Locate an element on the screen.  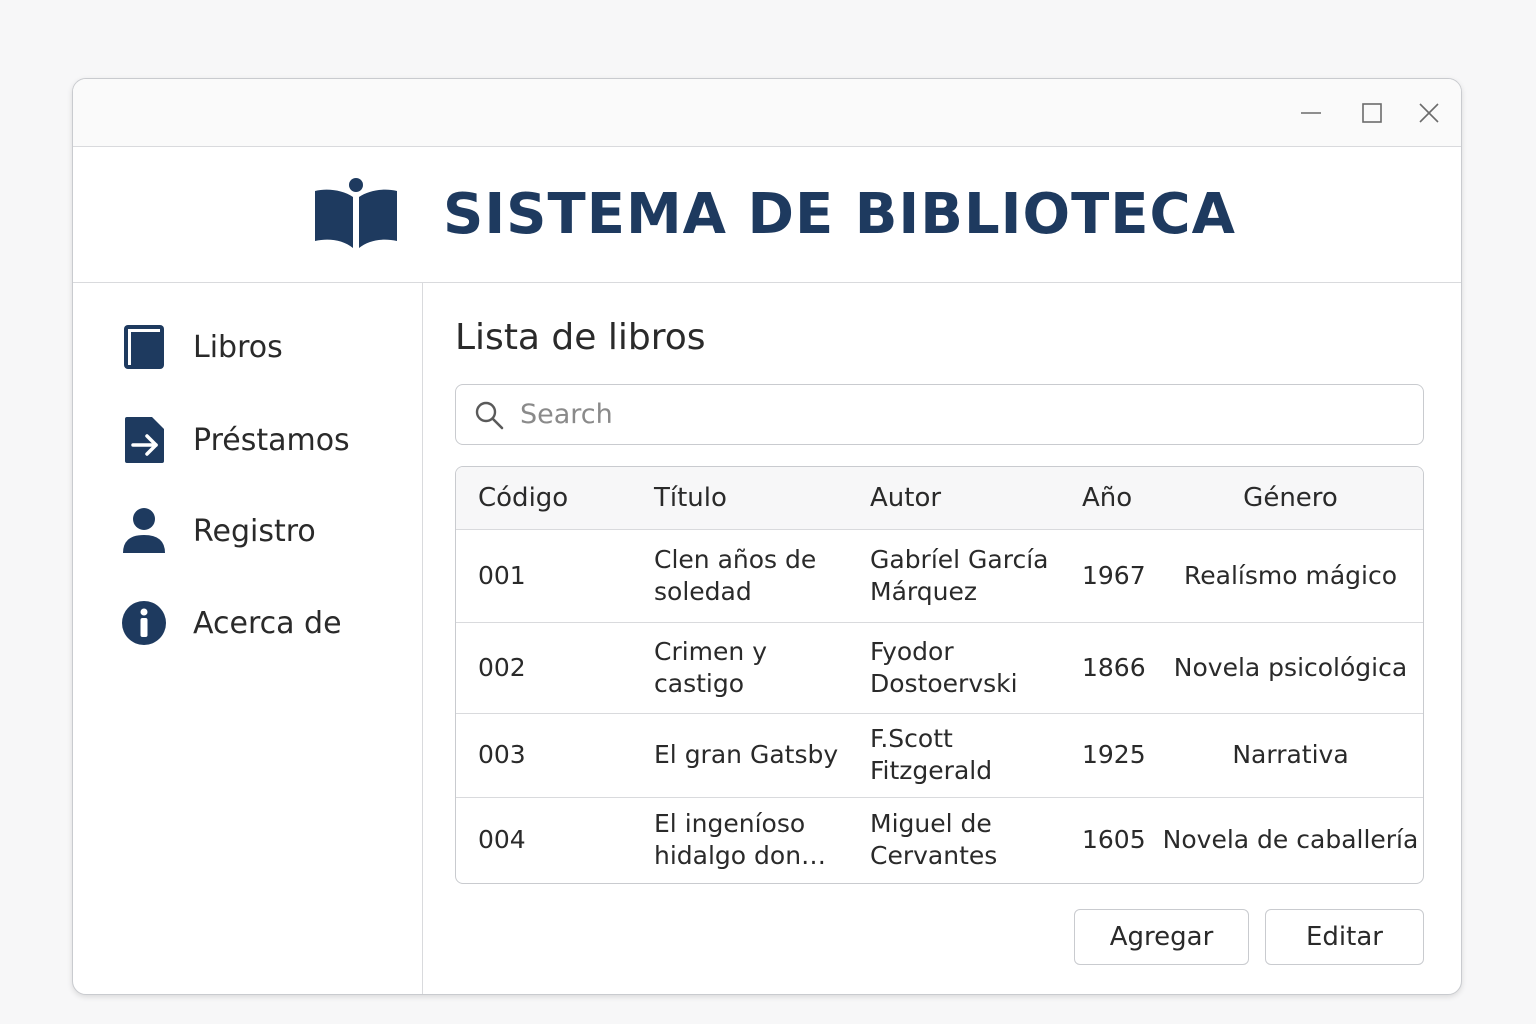
app-header: SISTEMA DE BIBLIOTECA is located at coordinates (767, 215).